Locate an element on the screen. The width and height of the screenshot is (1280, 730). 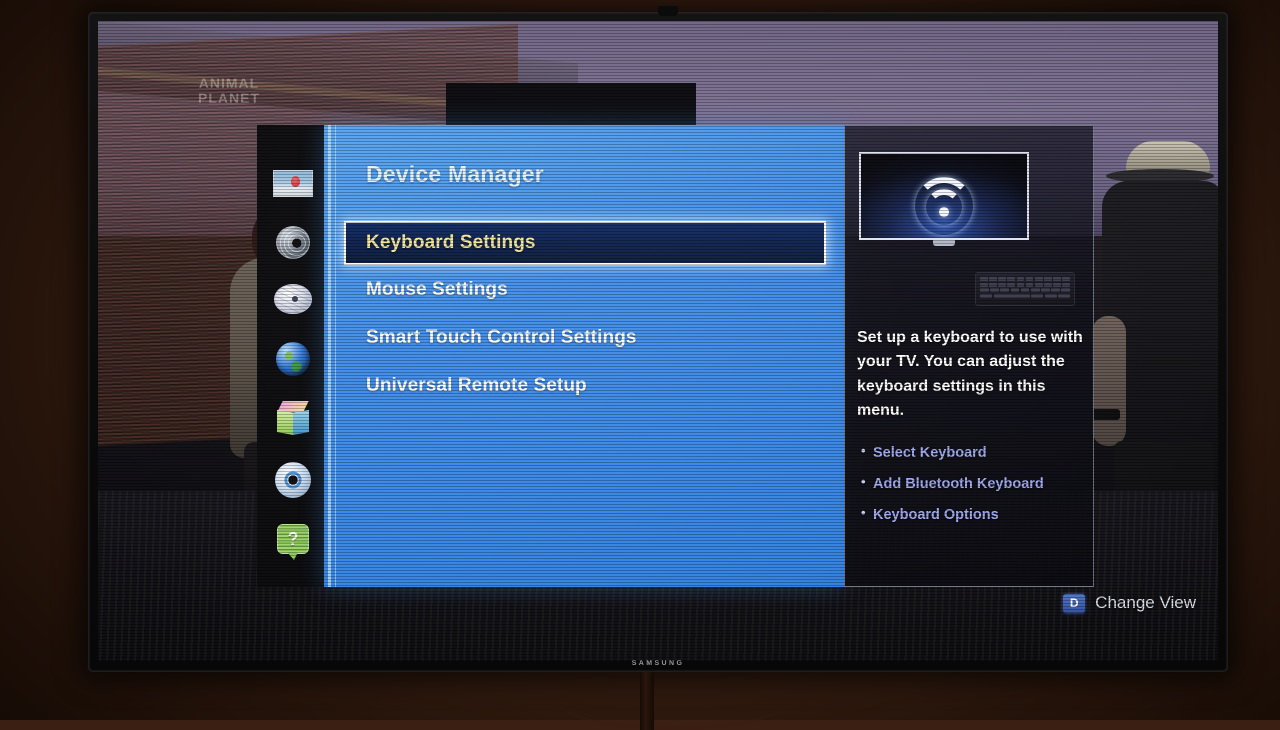
sidebar-item-support: ? is located at coordinates (293, 539).